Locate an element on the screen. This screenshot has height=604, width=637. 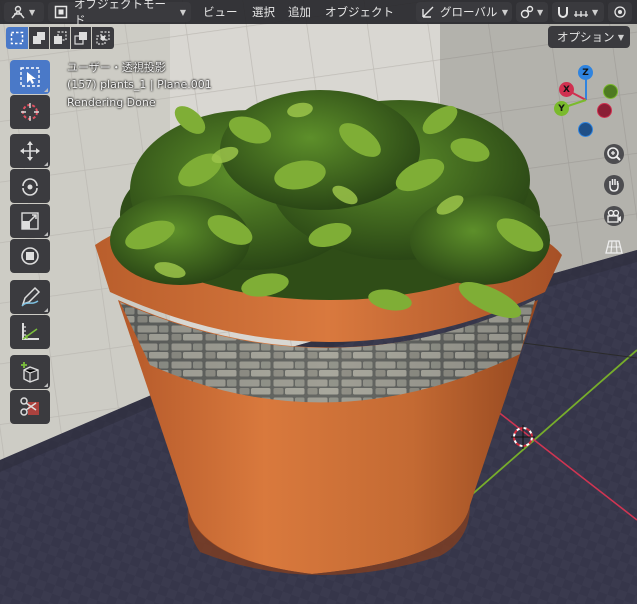
gizmo-negative-x-axis is located at coordinates (604, 110).